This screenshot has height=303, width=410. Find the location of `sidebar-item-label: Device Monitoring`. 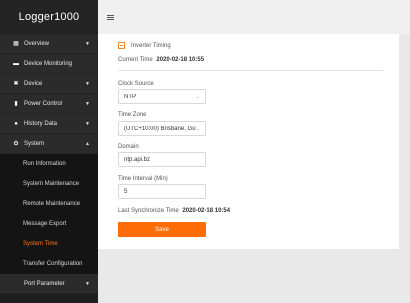

sidebar-item-label: Device Monitoring is located at coordinates (48, 63).